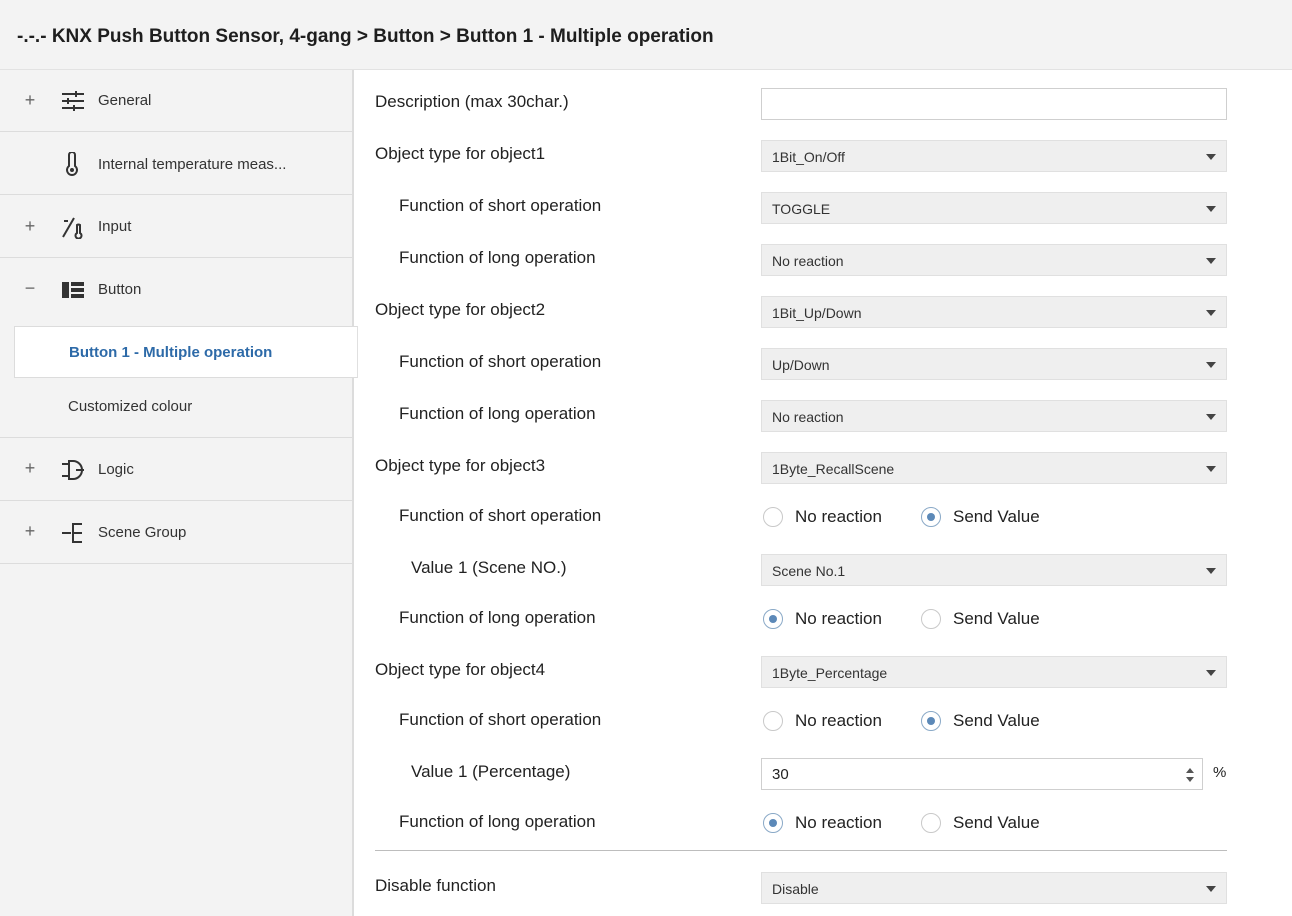 Image resolution: width=1292 pixels, height=916 pixels. I want to click on object1-short-select: TOGGLE, so click(994, 208).